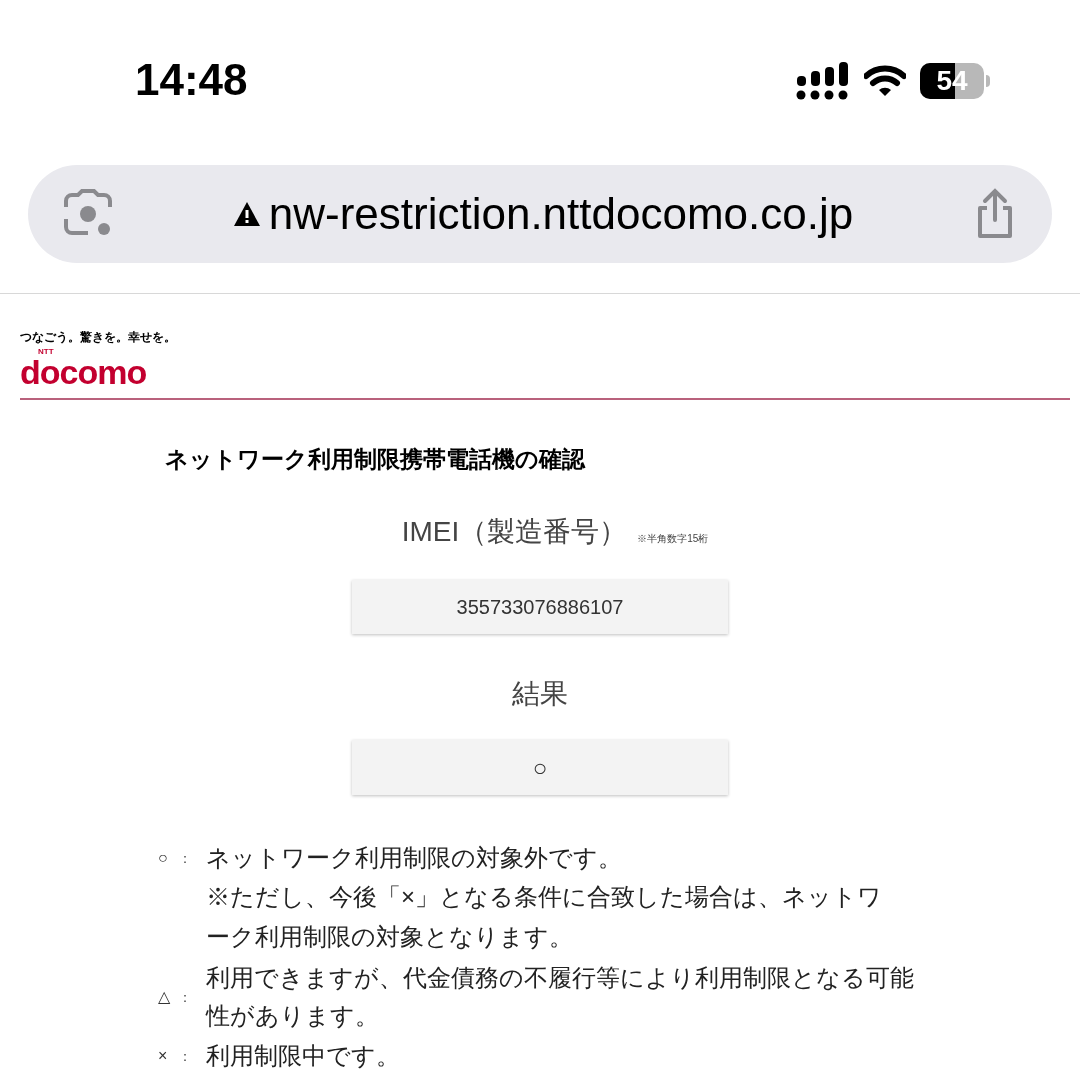 The width and height of the screenshot is (1080, 1080). I want to click on legend-text: ネットワーク利用制限の対象外です。, so click(414, 858).